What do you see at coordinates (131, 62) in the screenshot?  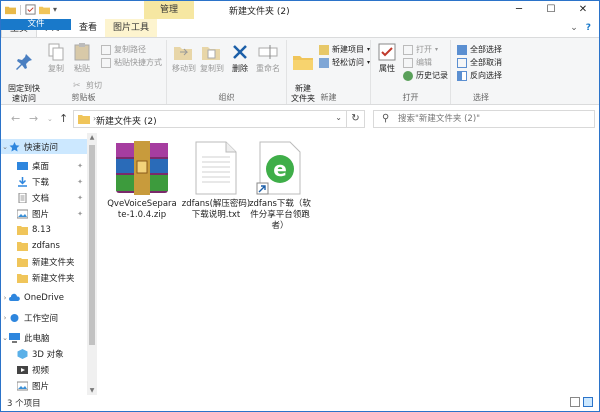 I see `paste-shortcut-button: 粘贴快捷方式` at bounding box center [131, 62].